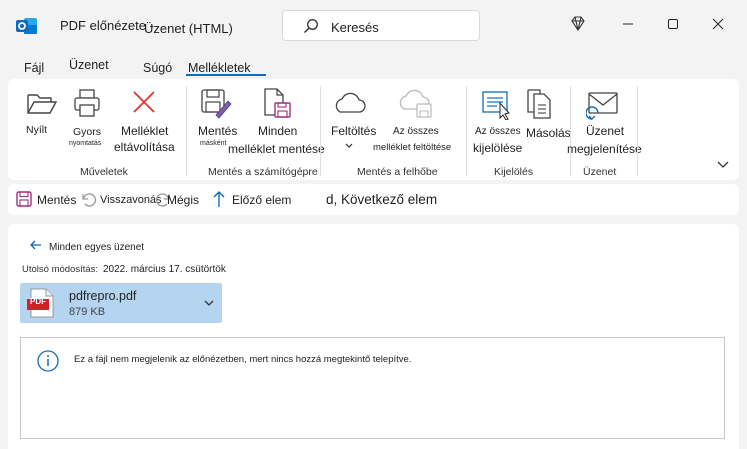 Image resolution: width=747 pixels, height=449 pixels. What do you see at coordinates (355, 27) in the screenshot?
I see `search-placeholder: Keresés` at bounding box center [355, 27].